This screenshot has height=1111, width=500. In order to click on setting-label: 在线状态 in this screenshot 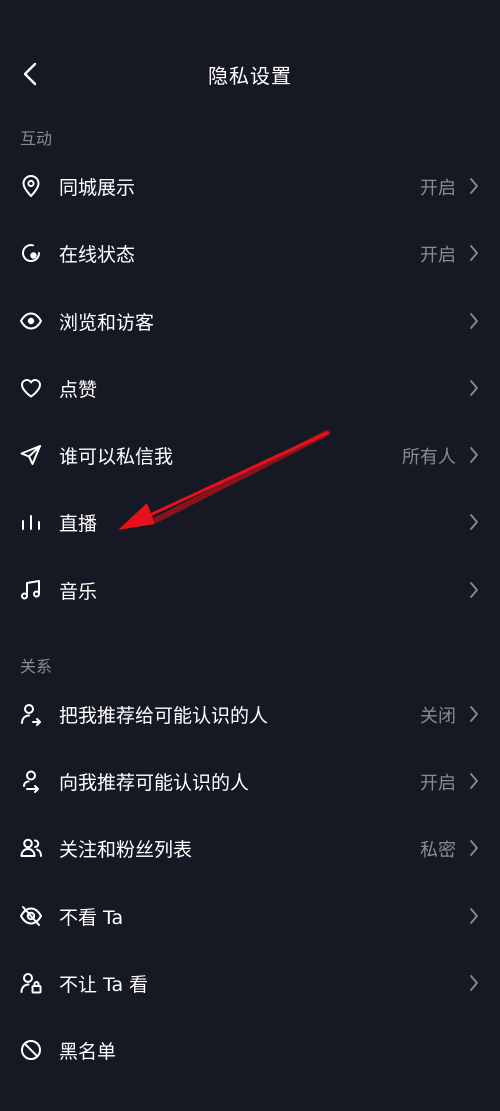, I will do `click(97, 255)`.